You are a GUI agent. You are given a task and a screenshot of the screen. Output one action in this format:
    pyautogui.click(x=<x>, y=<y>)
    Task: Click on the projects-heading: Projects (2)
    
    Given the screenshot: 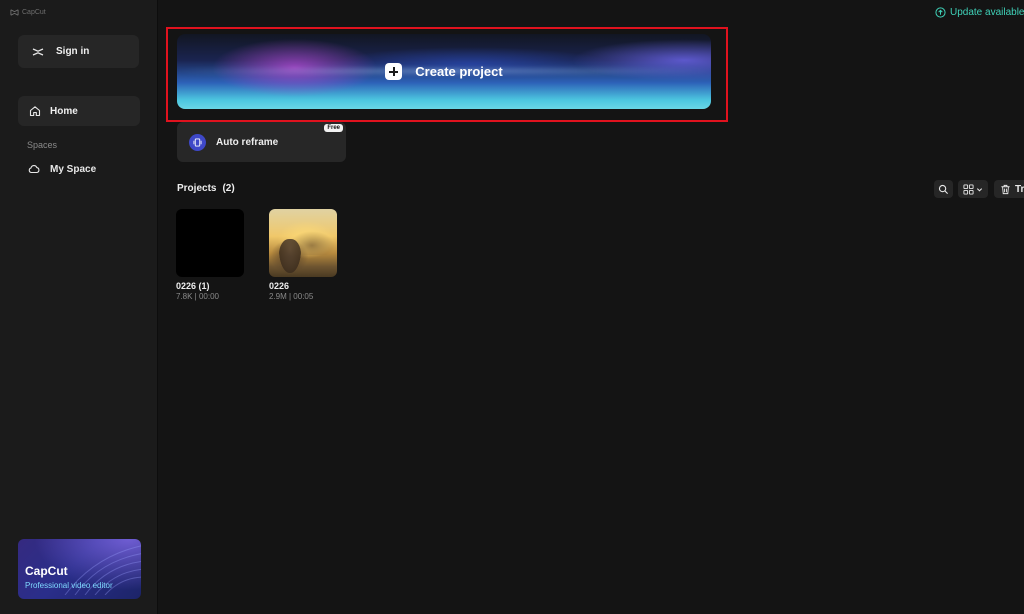 What is the action you would take?
    pyautogui.click(x=206, y=188)
    